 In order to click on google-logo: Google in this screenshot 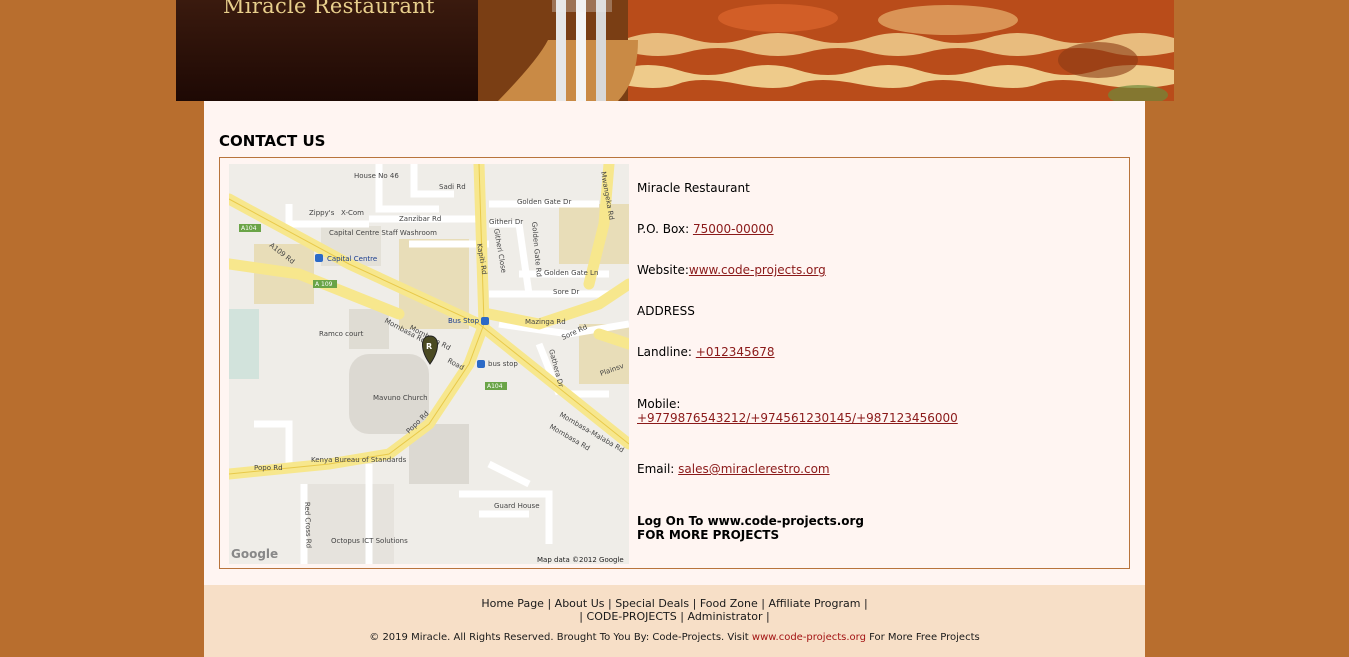, I will do `click(254, 554)`.